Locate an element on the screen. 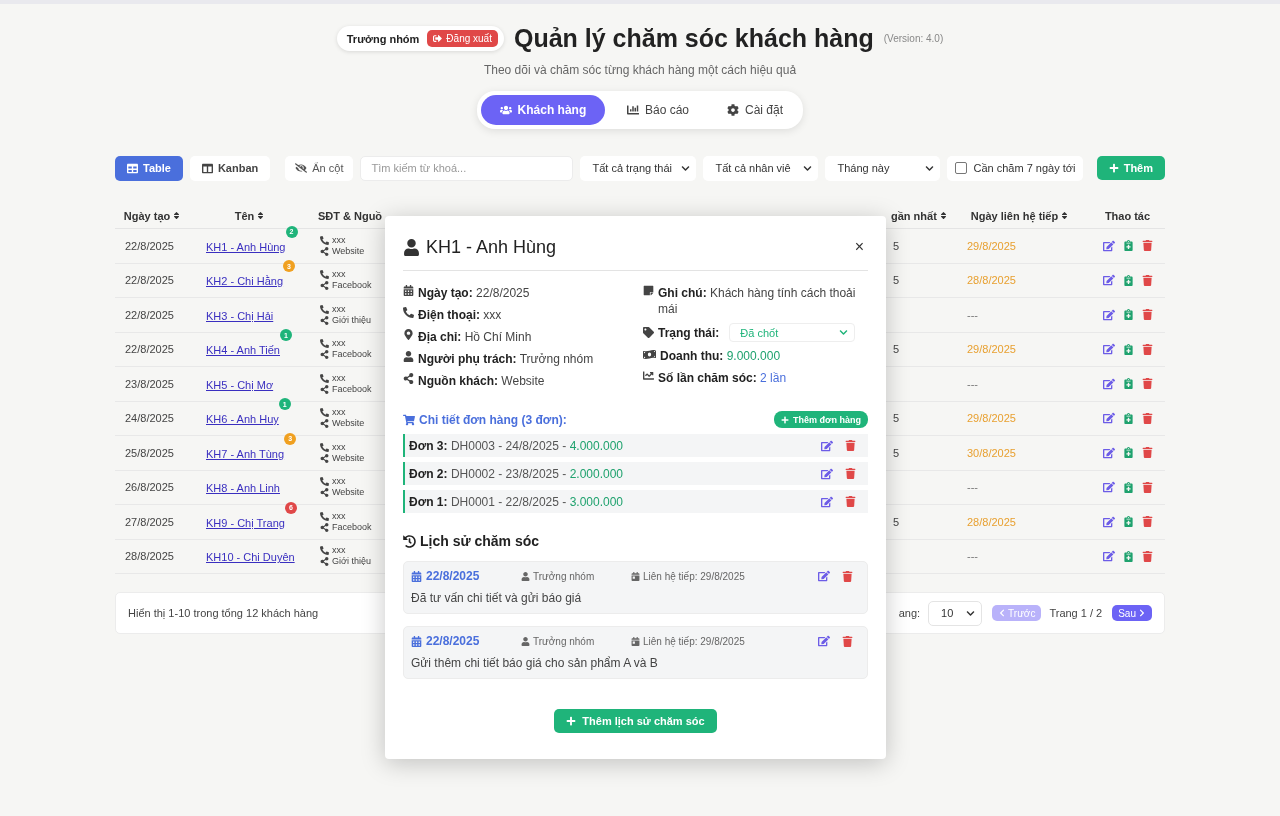 The height and width of the screenshot is (816, 1280). user-name: Trưởng nhóm is located at coordinates (383, 38).